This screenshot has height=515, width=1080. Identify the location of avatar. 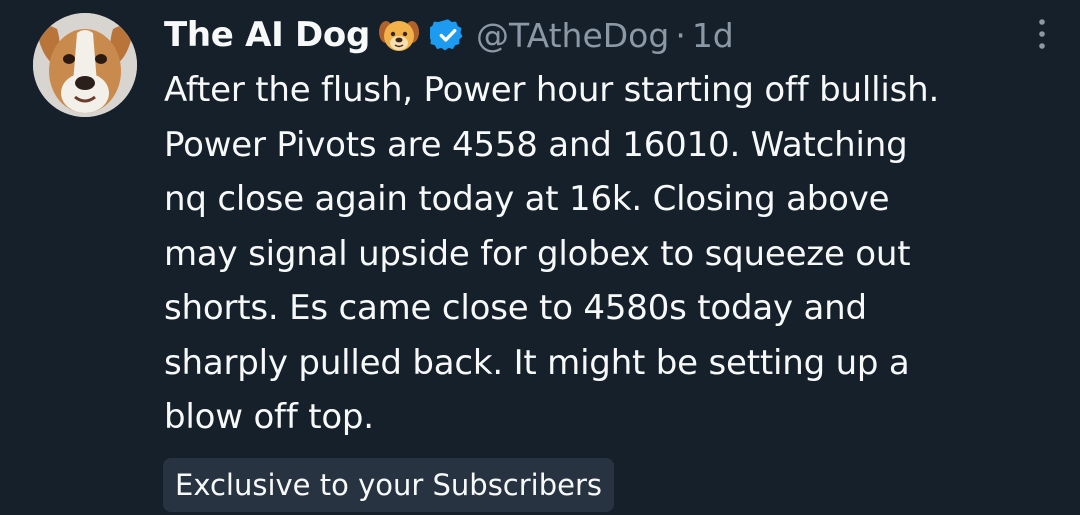
(85, 65).